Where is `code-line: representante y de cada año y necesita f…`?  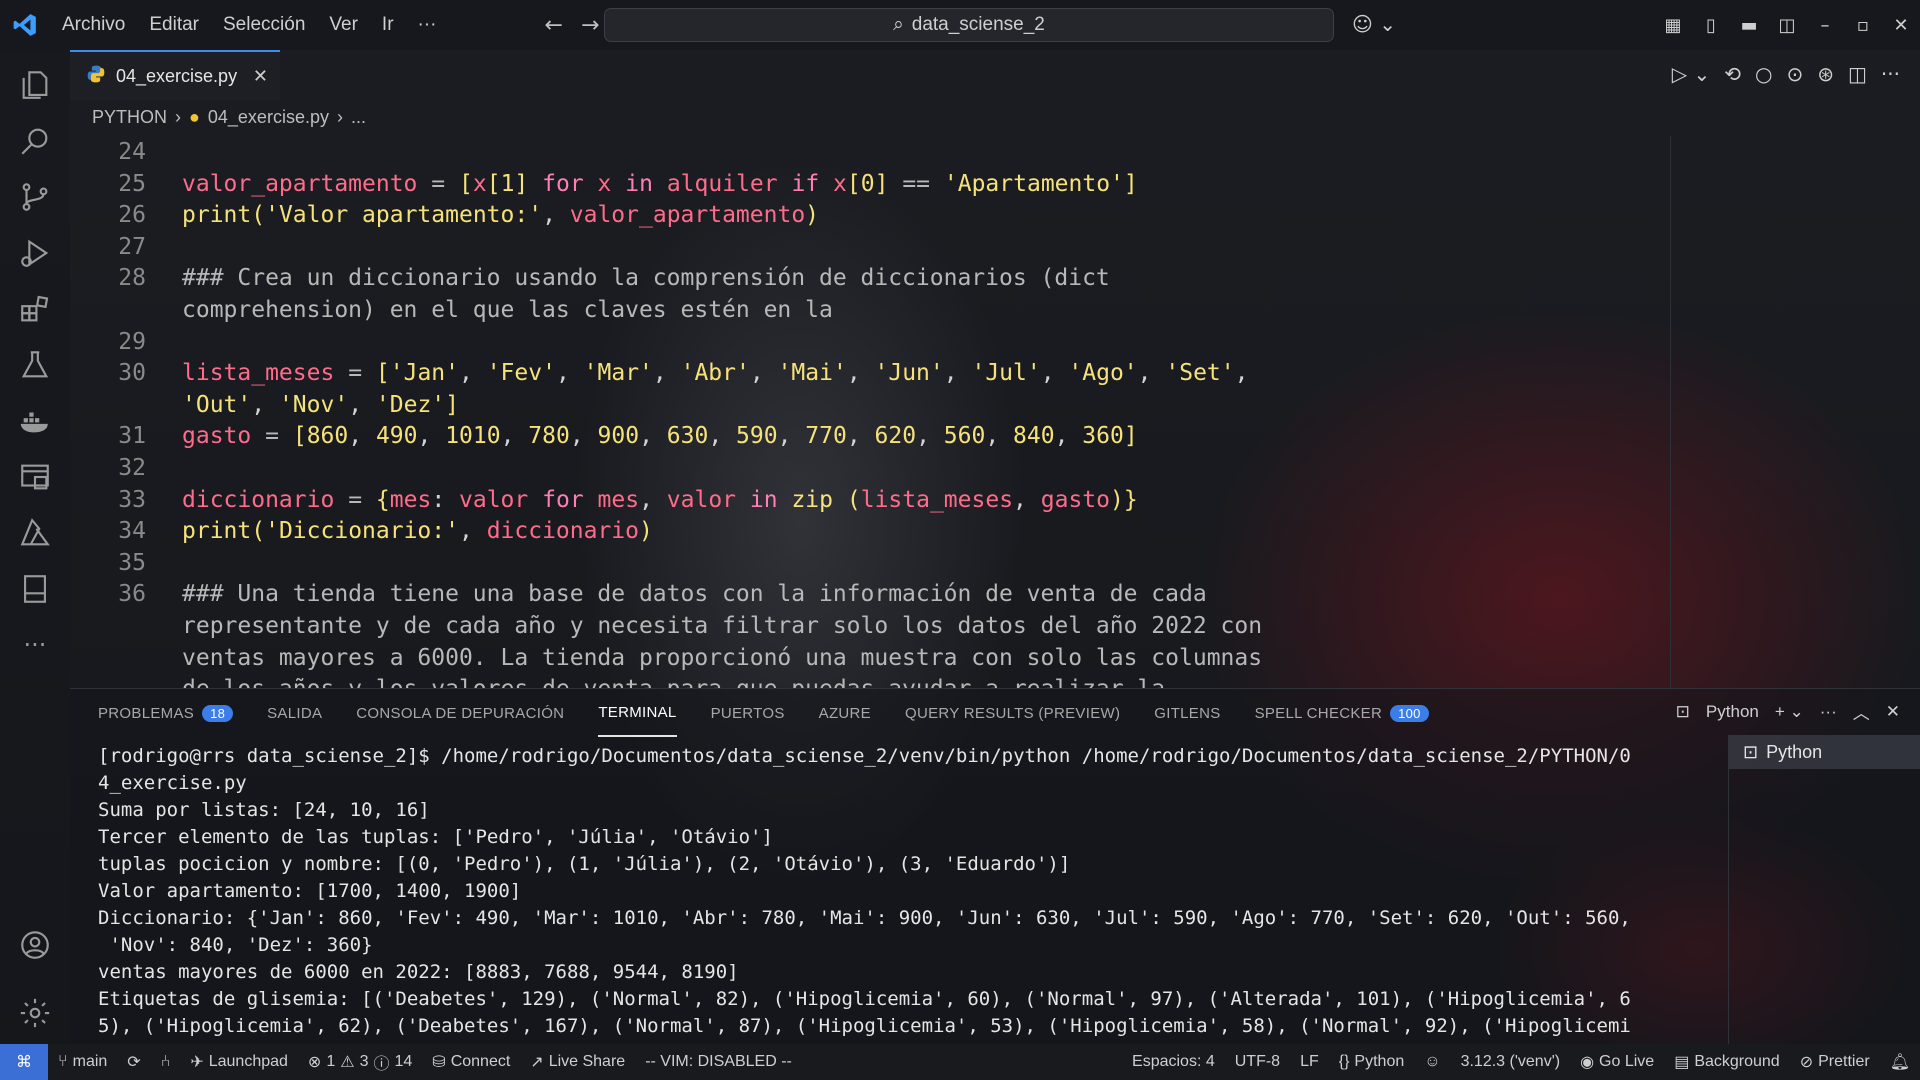
code-line: representante y de cada año y necesita f… is located at coordinates (960, 626).